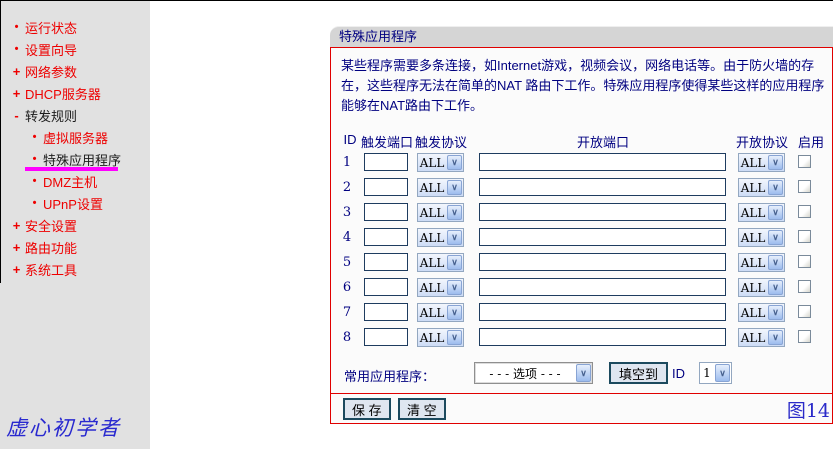  I want to click on save-button: 保 存, so click(367, 409).